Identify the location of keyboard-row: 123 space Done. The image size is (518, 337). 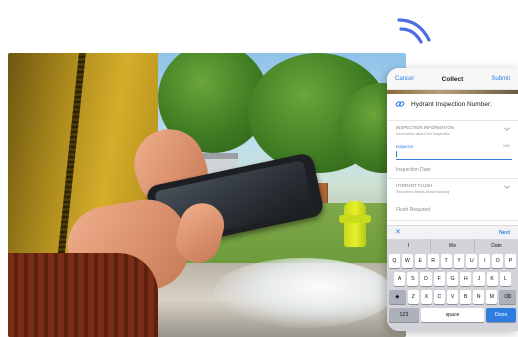
(453, 315).